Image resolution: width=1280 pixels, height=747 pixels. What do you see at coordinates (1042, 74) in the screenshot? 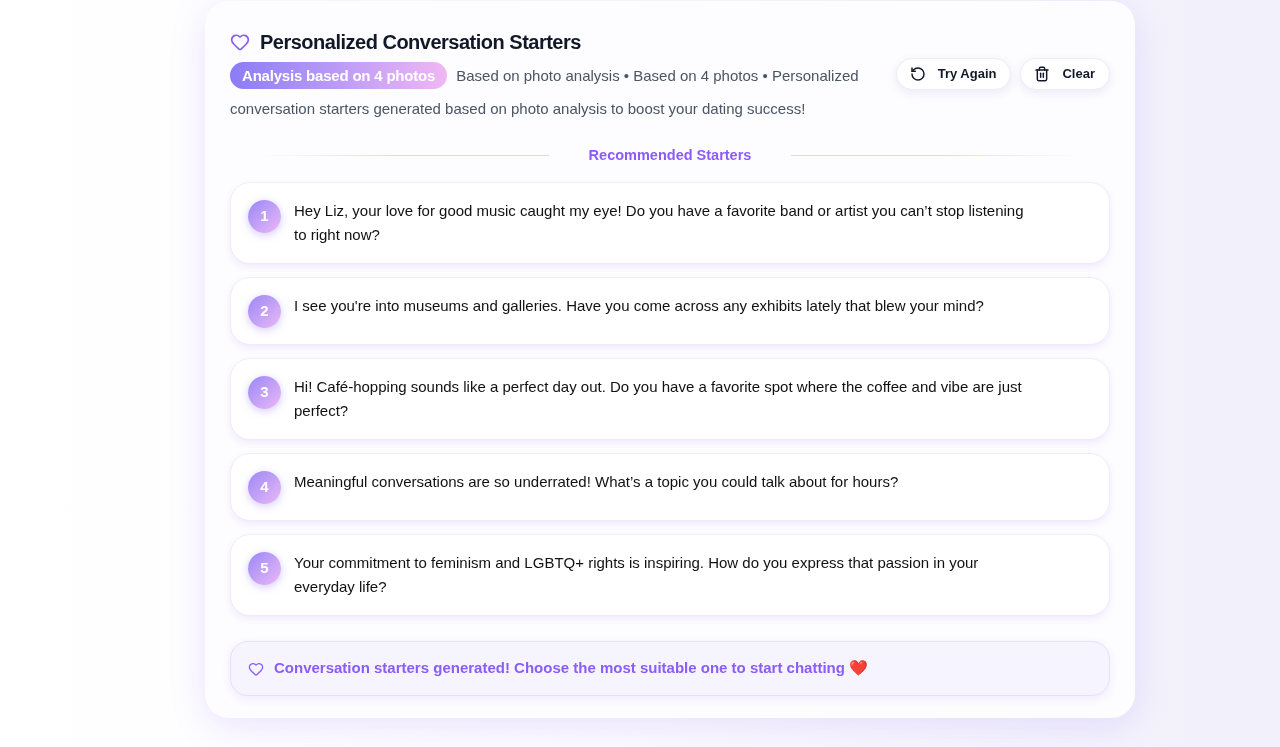
I see `trash-icon` at bounding box center [1042, 74].